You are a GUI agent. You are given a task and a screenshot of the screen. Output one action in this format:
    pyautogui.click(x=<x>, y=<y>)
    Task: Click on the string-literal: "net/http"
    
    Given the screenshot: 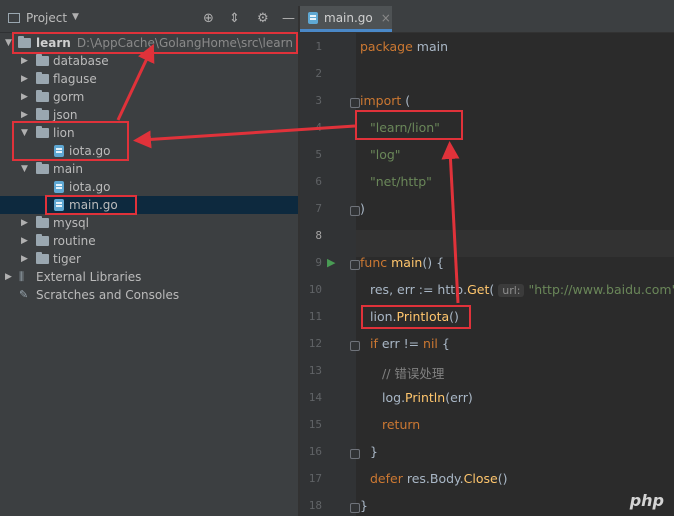 What is the action you would take?
    pyautogui.click(x=401, y=181)
    